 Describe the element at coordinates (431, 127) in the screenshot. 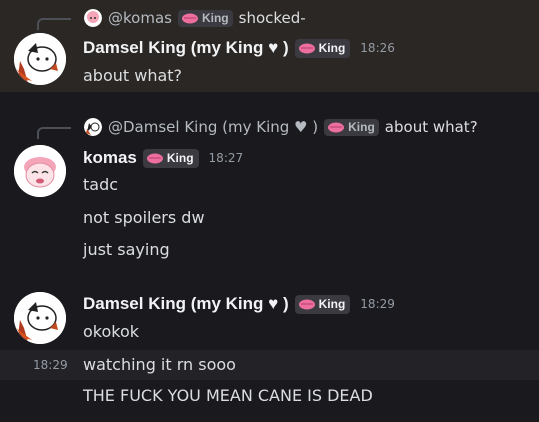

I see `reply-content: about what?` at that location.